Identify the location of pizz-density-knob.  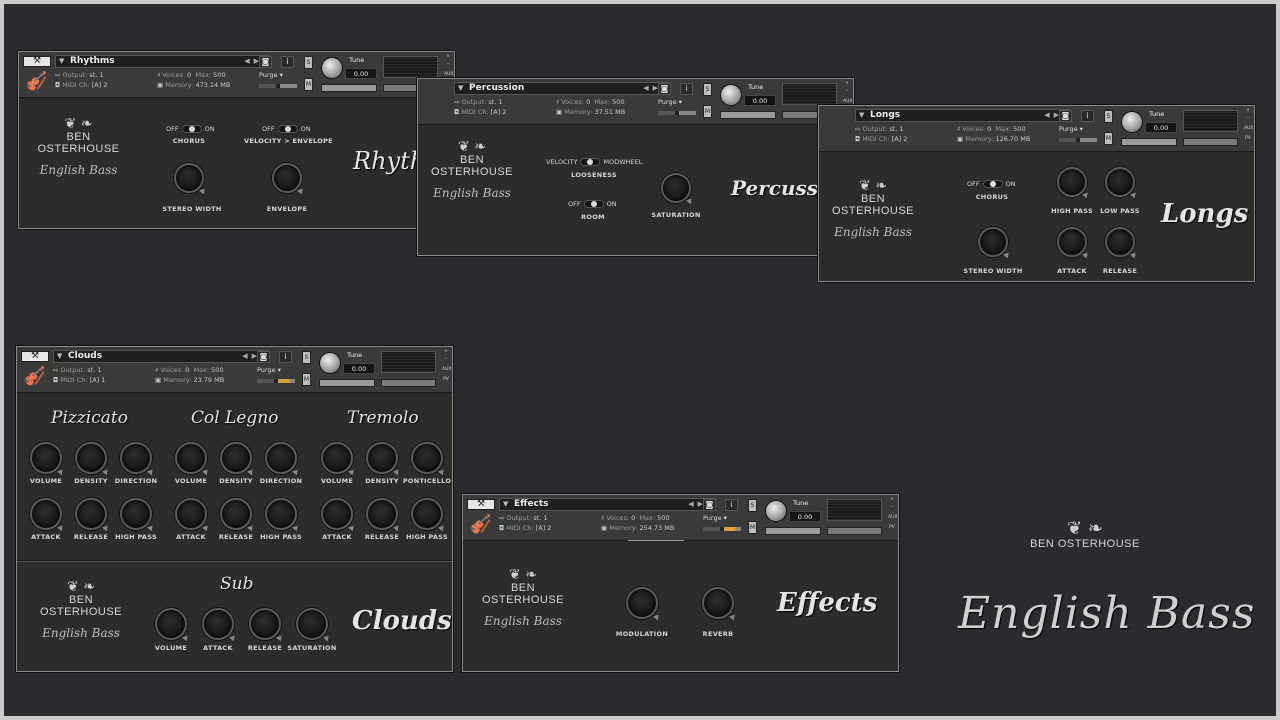
(91, 458).